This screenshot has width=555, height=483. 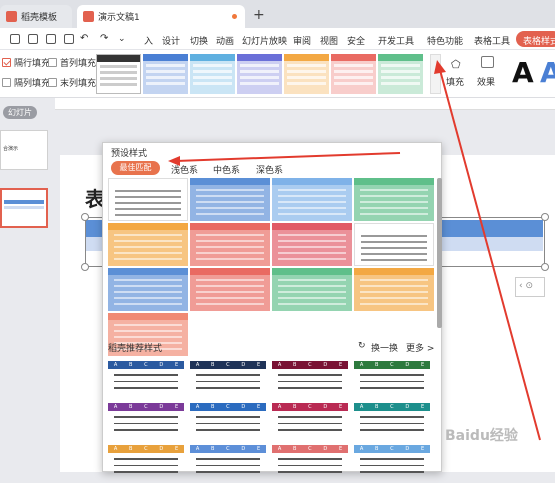 What do you see at coordinates (199, 40) in the screenshot?
I see `menu-transition: 切换` at bounding box center [199, 40].